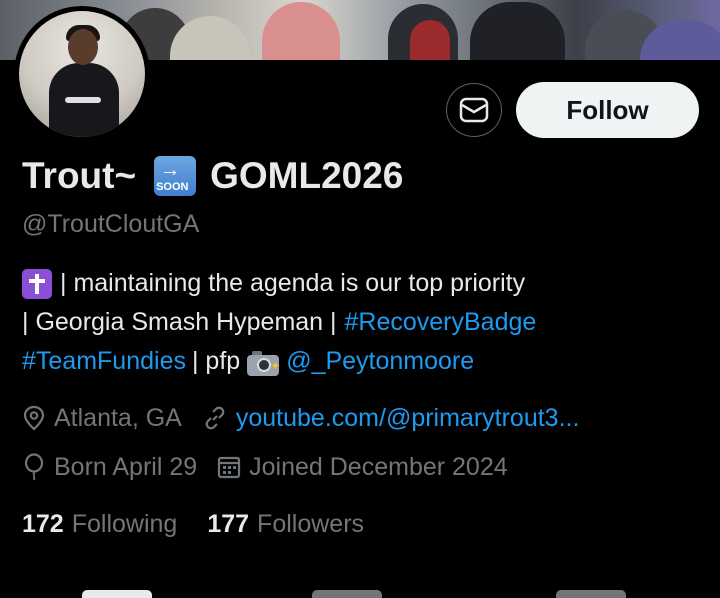  What do you see at coordinates (441, 322) in the screenshot?
I see `hashtag-link: #RecoveryBadge` at bounding box center [441, 322].